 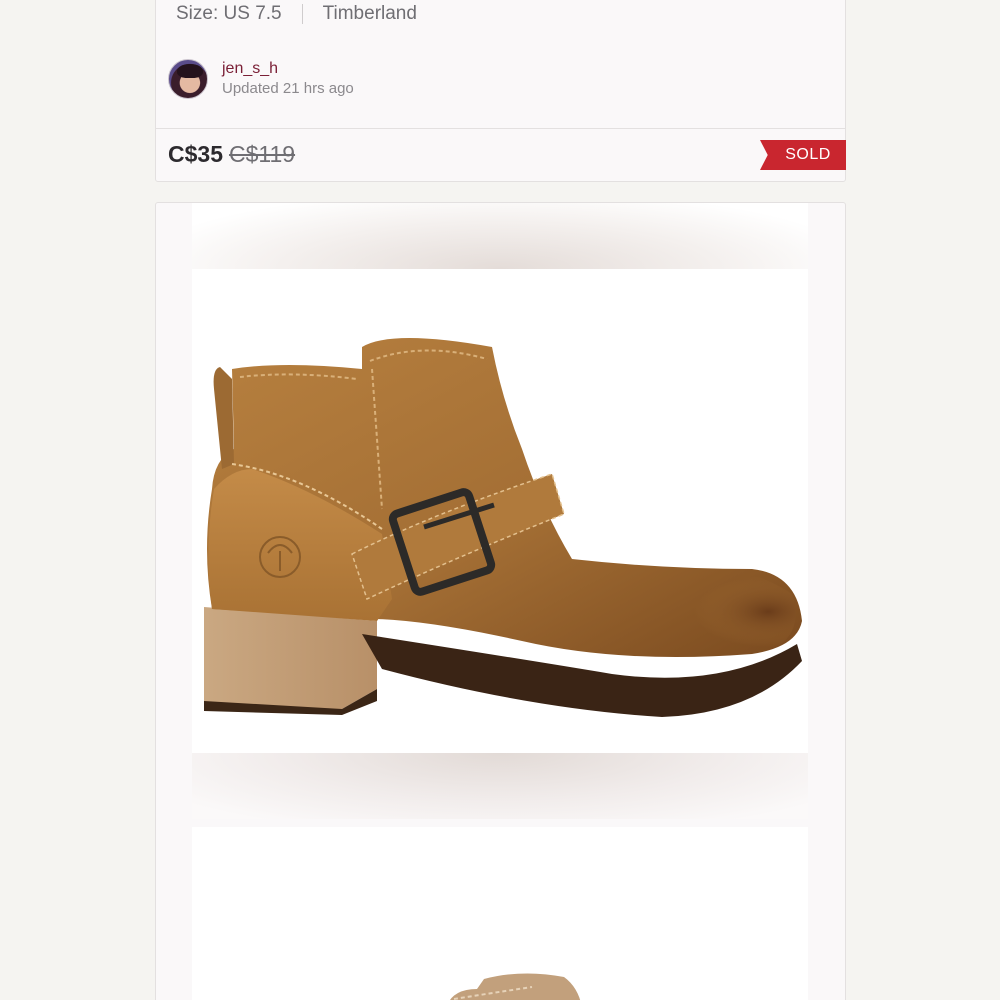 What do you see at coordinates (262, 154) in the screenshot?
I see `original-price: C$119` at bounding box center [262, 154].